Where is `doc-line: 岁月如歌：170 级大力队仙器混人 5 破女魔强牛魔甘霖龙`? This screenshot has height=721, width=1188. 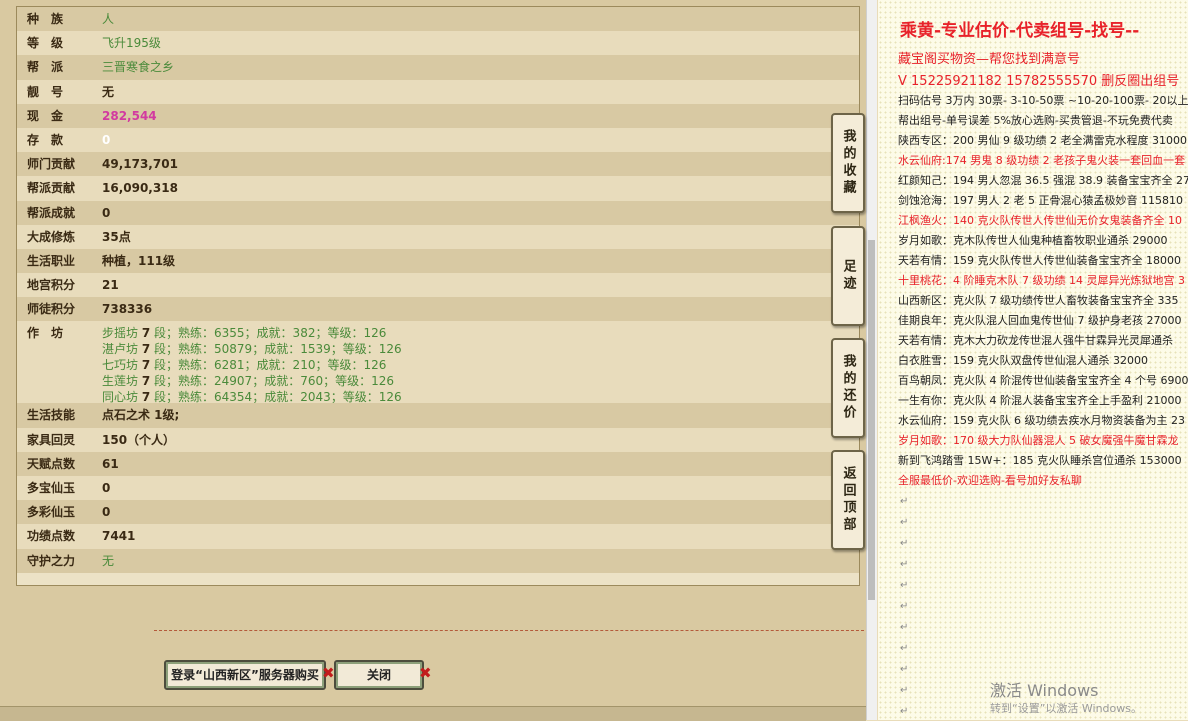 doc-line: 岁月如歌：170 级大力队仙器混人 5 破女魔强牛魔甘霖龙 is located at coordinates (1038, 440).